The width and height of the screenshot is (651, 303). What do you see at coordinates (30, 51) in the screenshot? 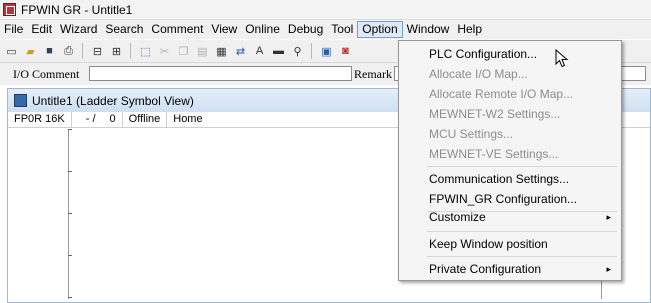
I see `open-icon: ▰` at bounding box center [30, 51].